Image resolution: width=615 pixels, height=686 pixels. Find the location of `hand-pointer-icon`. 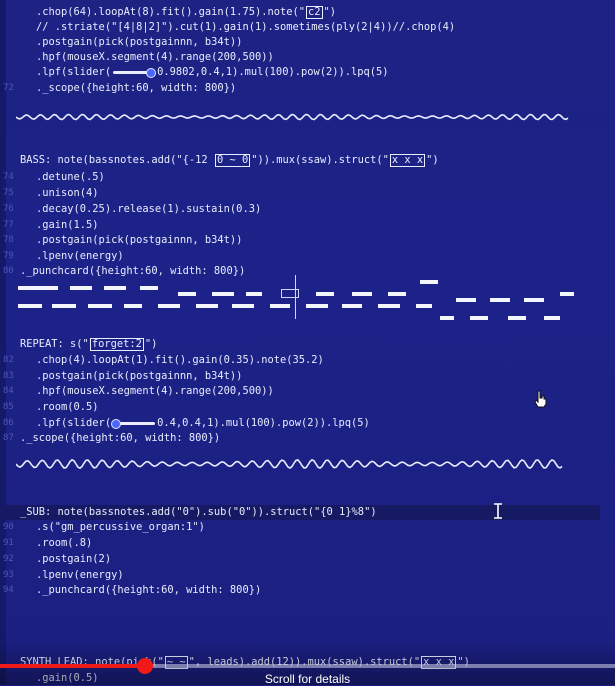

hand-pointer-icon is located at coordinates (540, 399).